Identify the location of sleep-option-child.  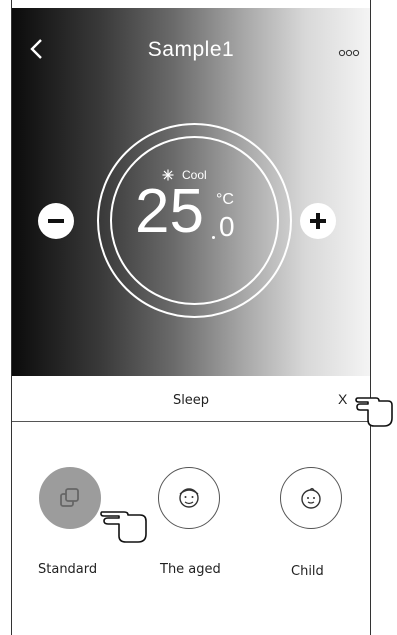
(311, 498).